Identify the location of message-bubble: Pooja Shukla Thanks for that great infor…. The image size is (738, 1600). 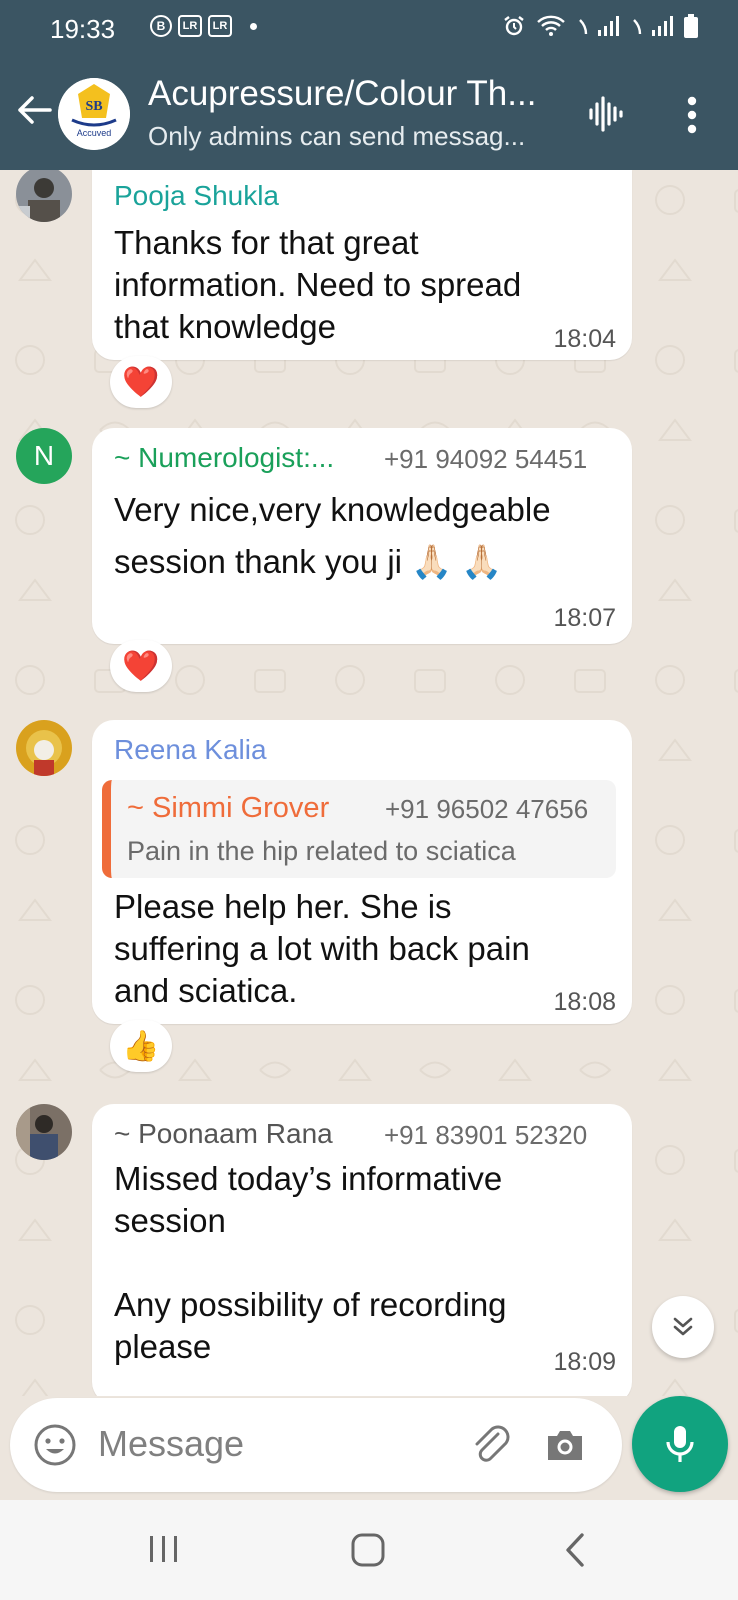
(362, 265).